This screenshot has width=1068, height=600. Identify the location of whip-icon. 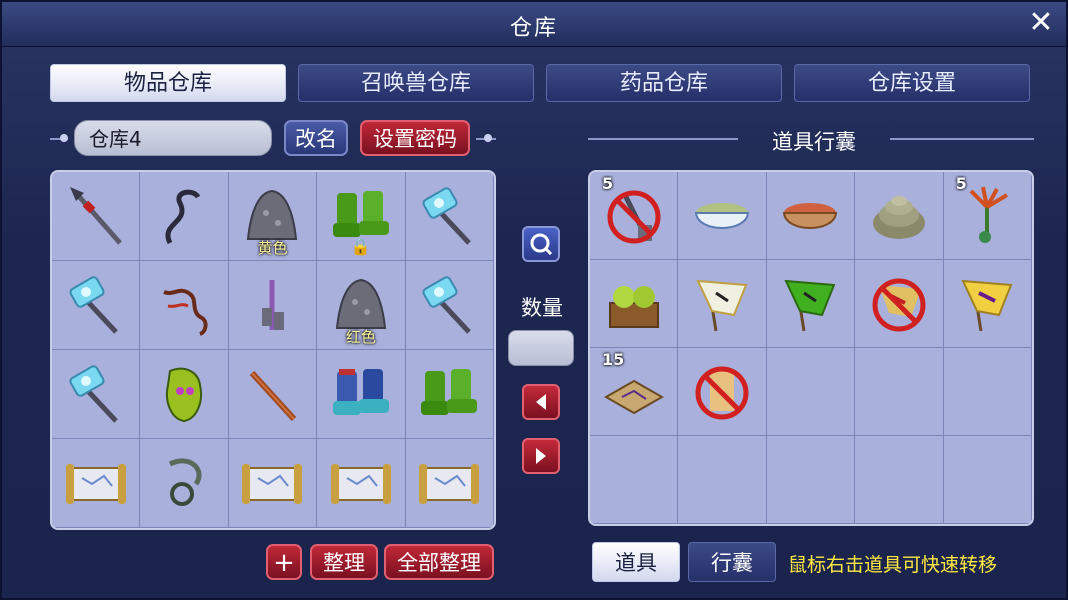
(183, 217).